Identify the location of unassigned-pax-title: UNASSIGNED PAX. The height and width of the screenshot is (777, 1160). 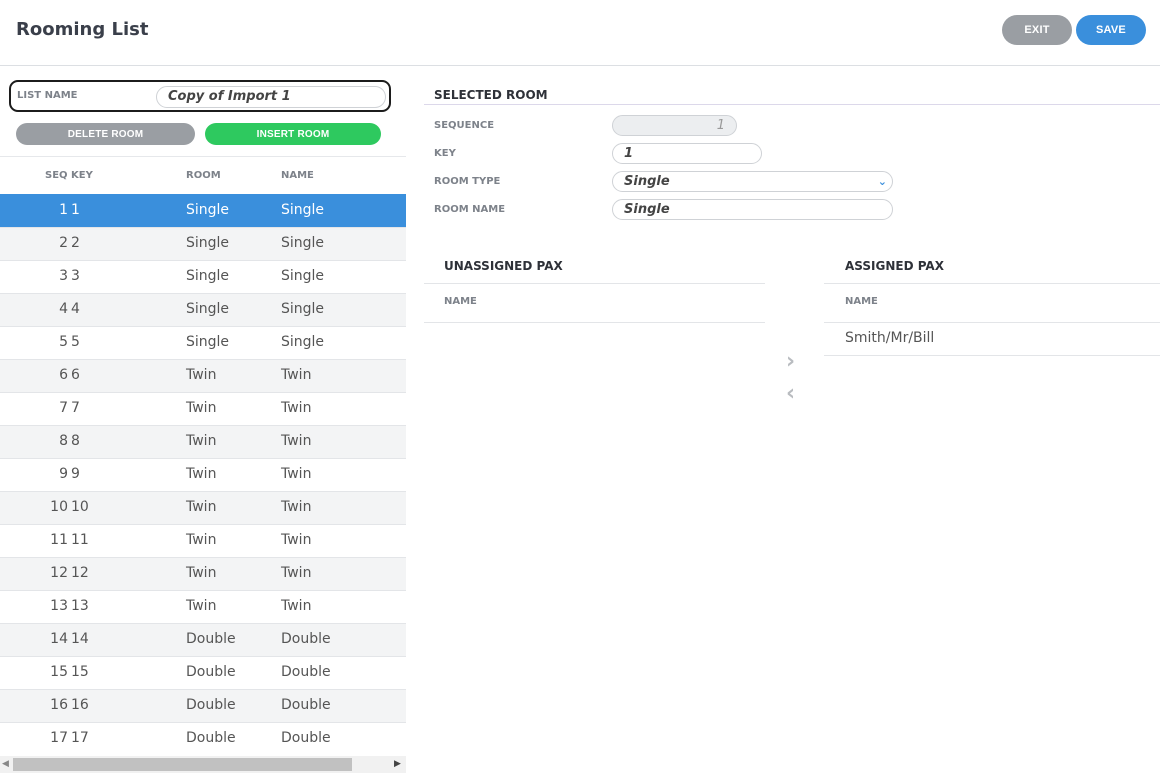
(503, 266).